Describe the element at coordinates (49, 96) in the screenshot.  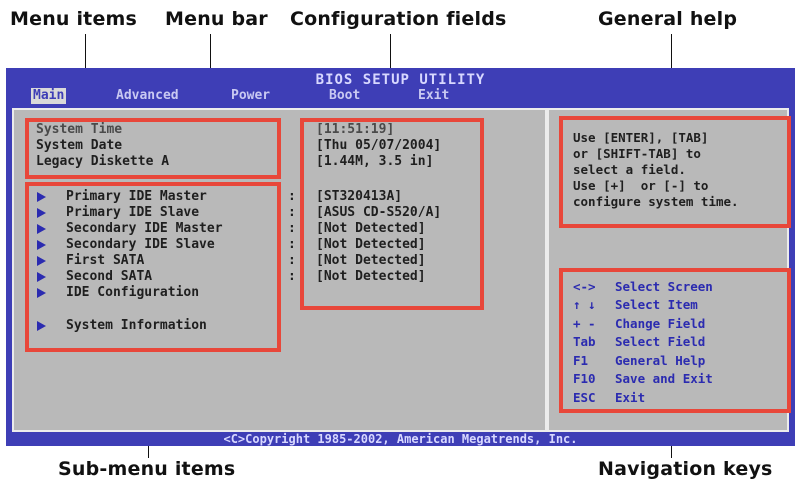
I see `menu-main: Main` at that location.